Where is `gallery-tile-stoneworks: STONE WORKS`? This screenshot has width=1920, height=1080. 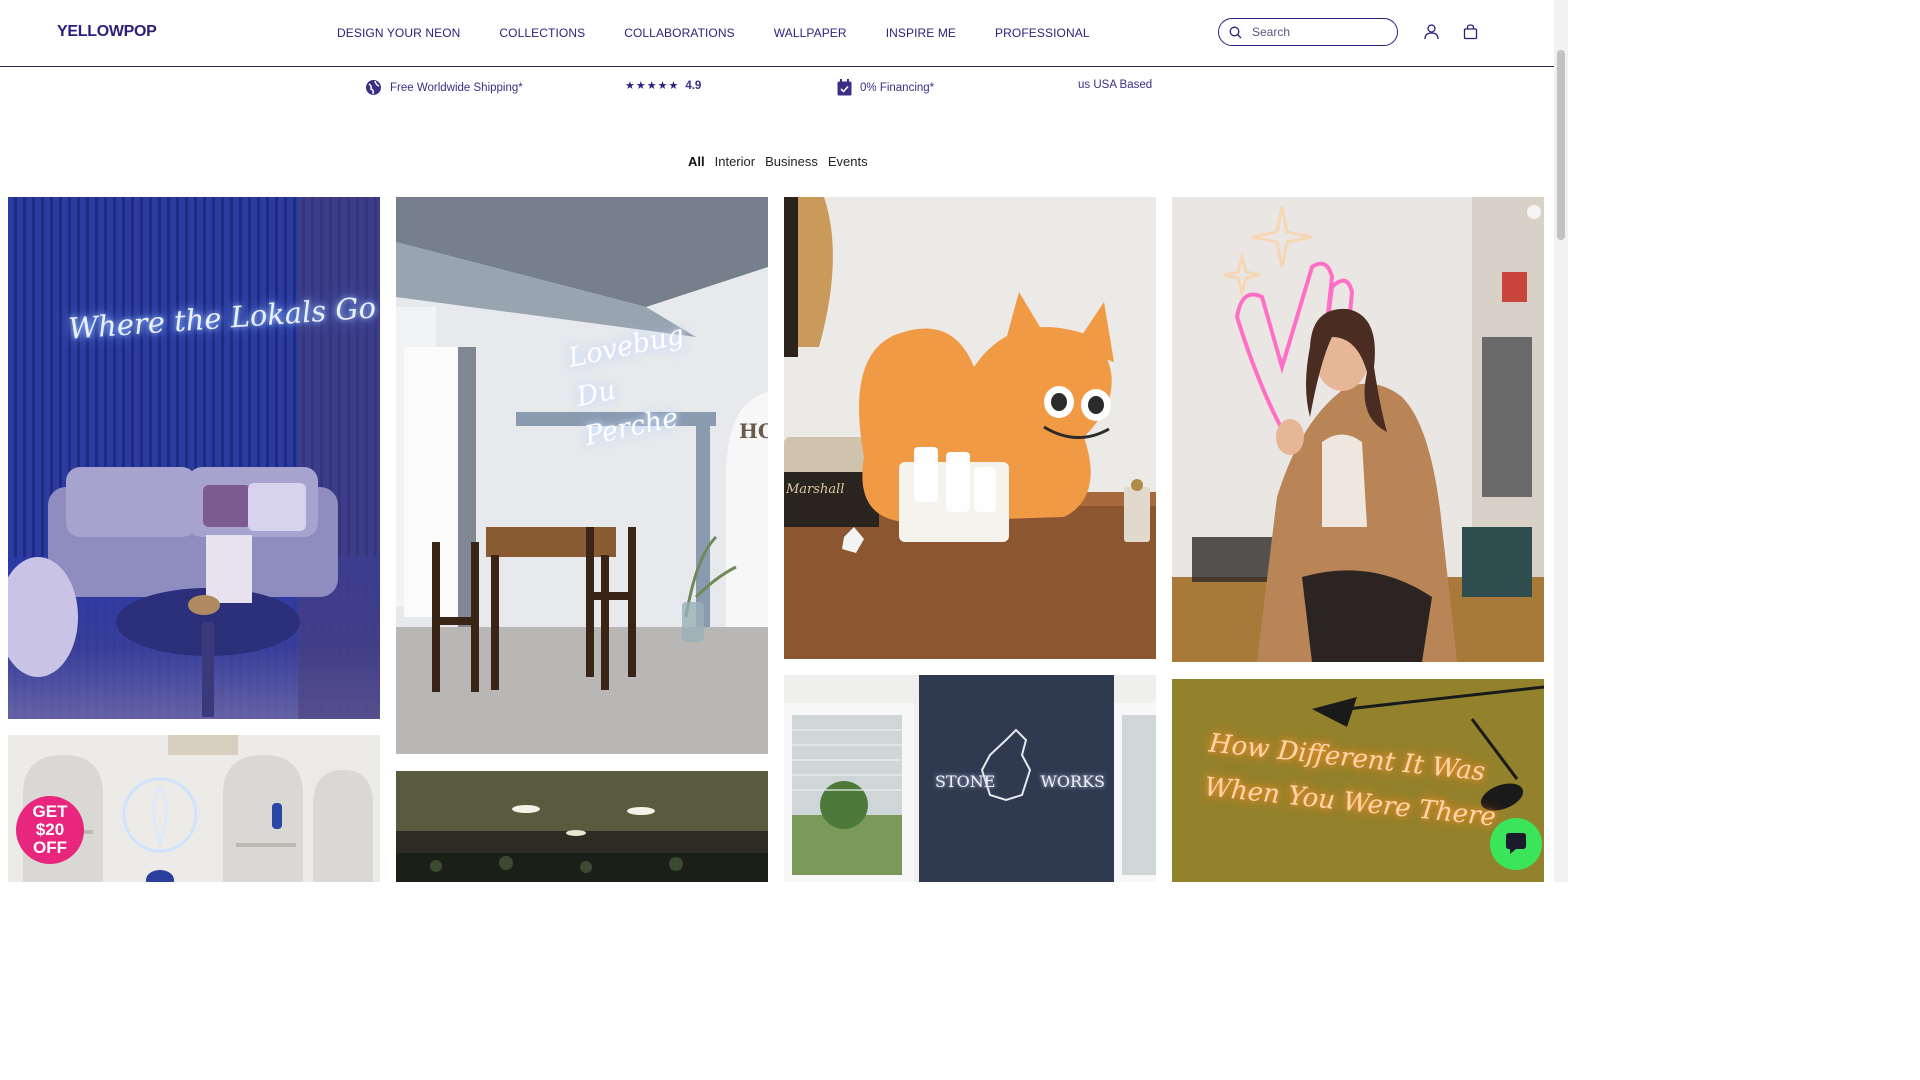
gallery-tile-stoneworks: STONE WORKS is located at coordinates (970, 778).